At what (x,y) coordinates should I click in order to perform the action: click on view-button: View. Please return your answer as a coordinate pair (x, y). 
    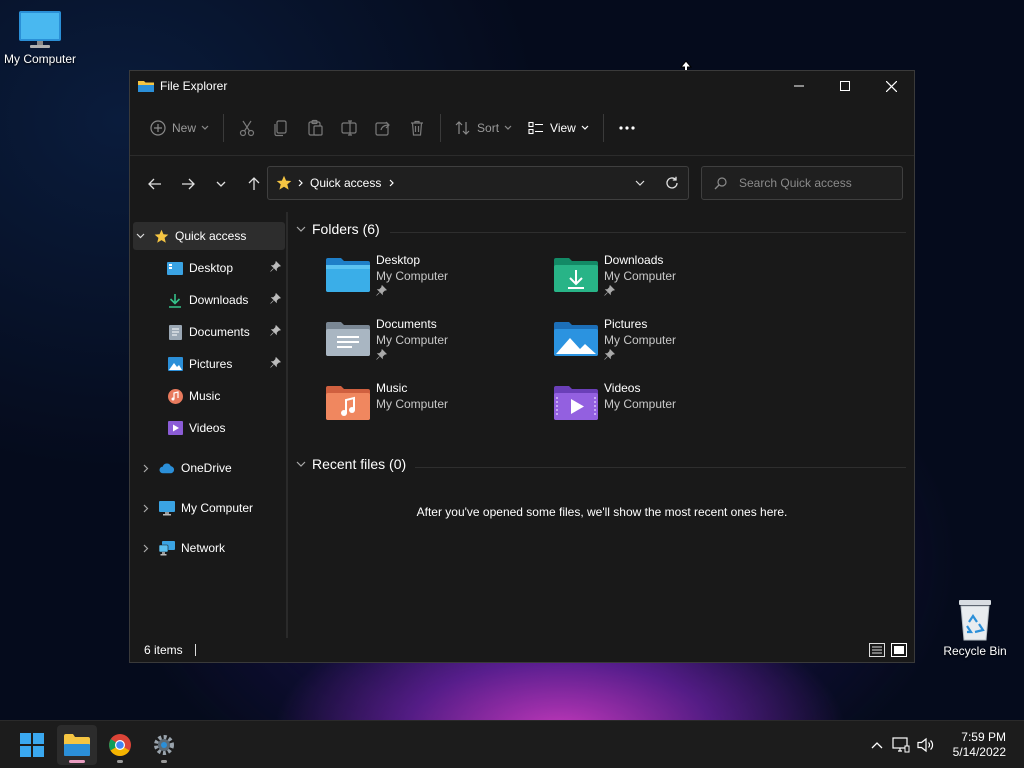
    Looking at the image, I should click on (558, 128).